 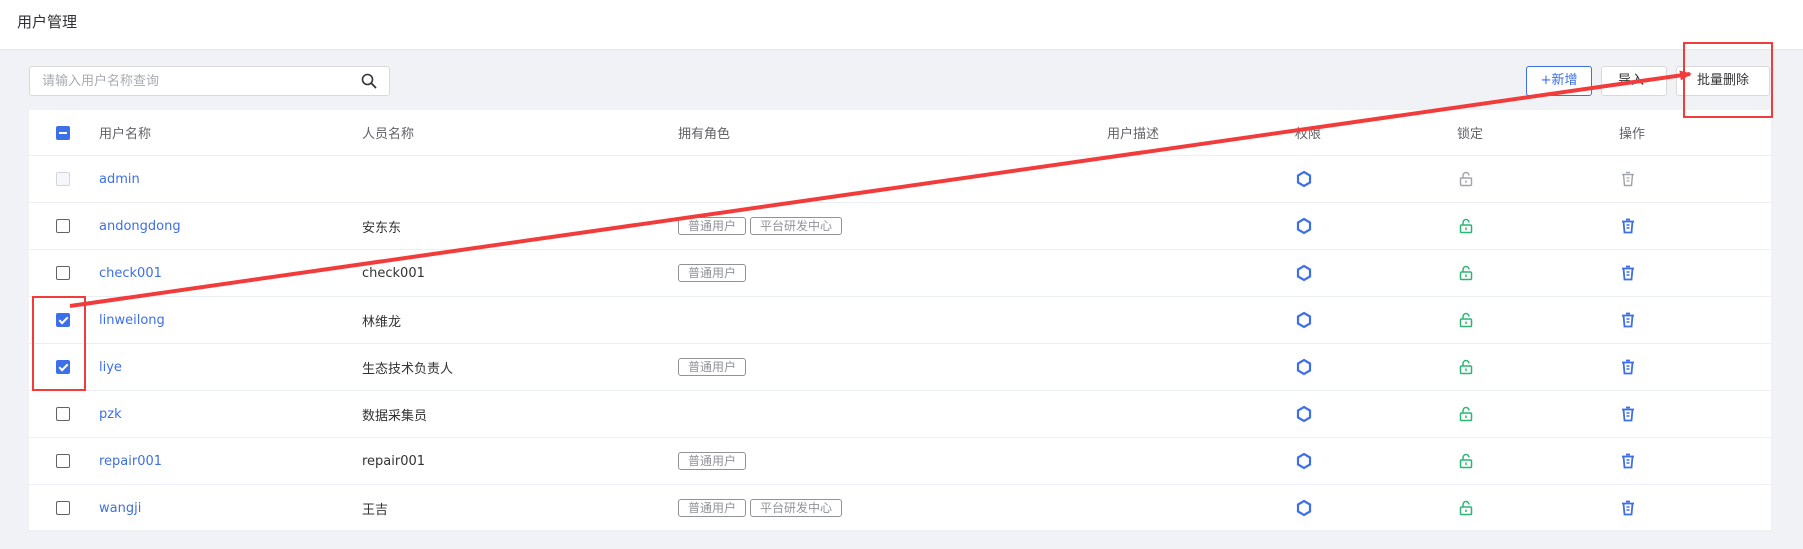 I want to click on table-row: wangji 王吉 普通用户 平台研发中心, so click(x=900, y=508).